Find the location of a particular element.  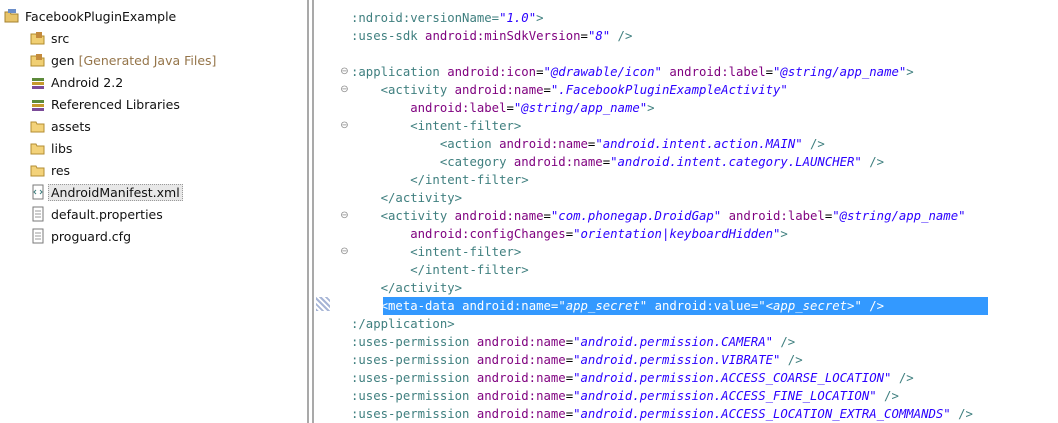

xml-attribute-value: "1.0" is located at coordinates (518, 18).